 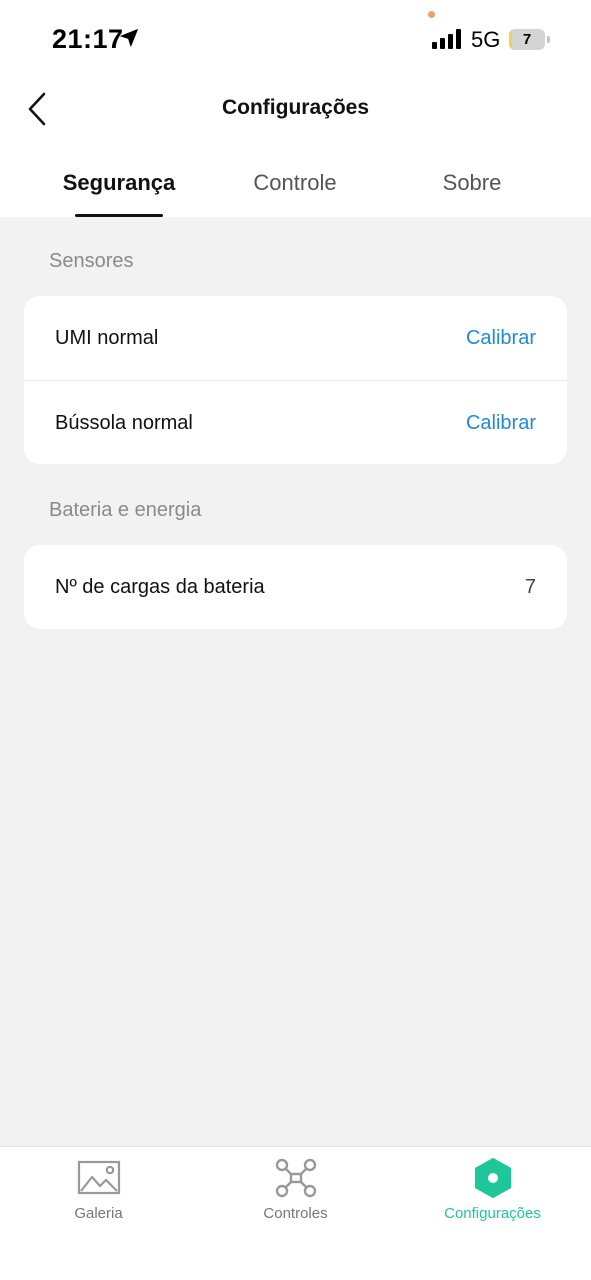 I want to click on umi-status-label: UMI normal, so click(x=107, y=338).